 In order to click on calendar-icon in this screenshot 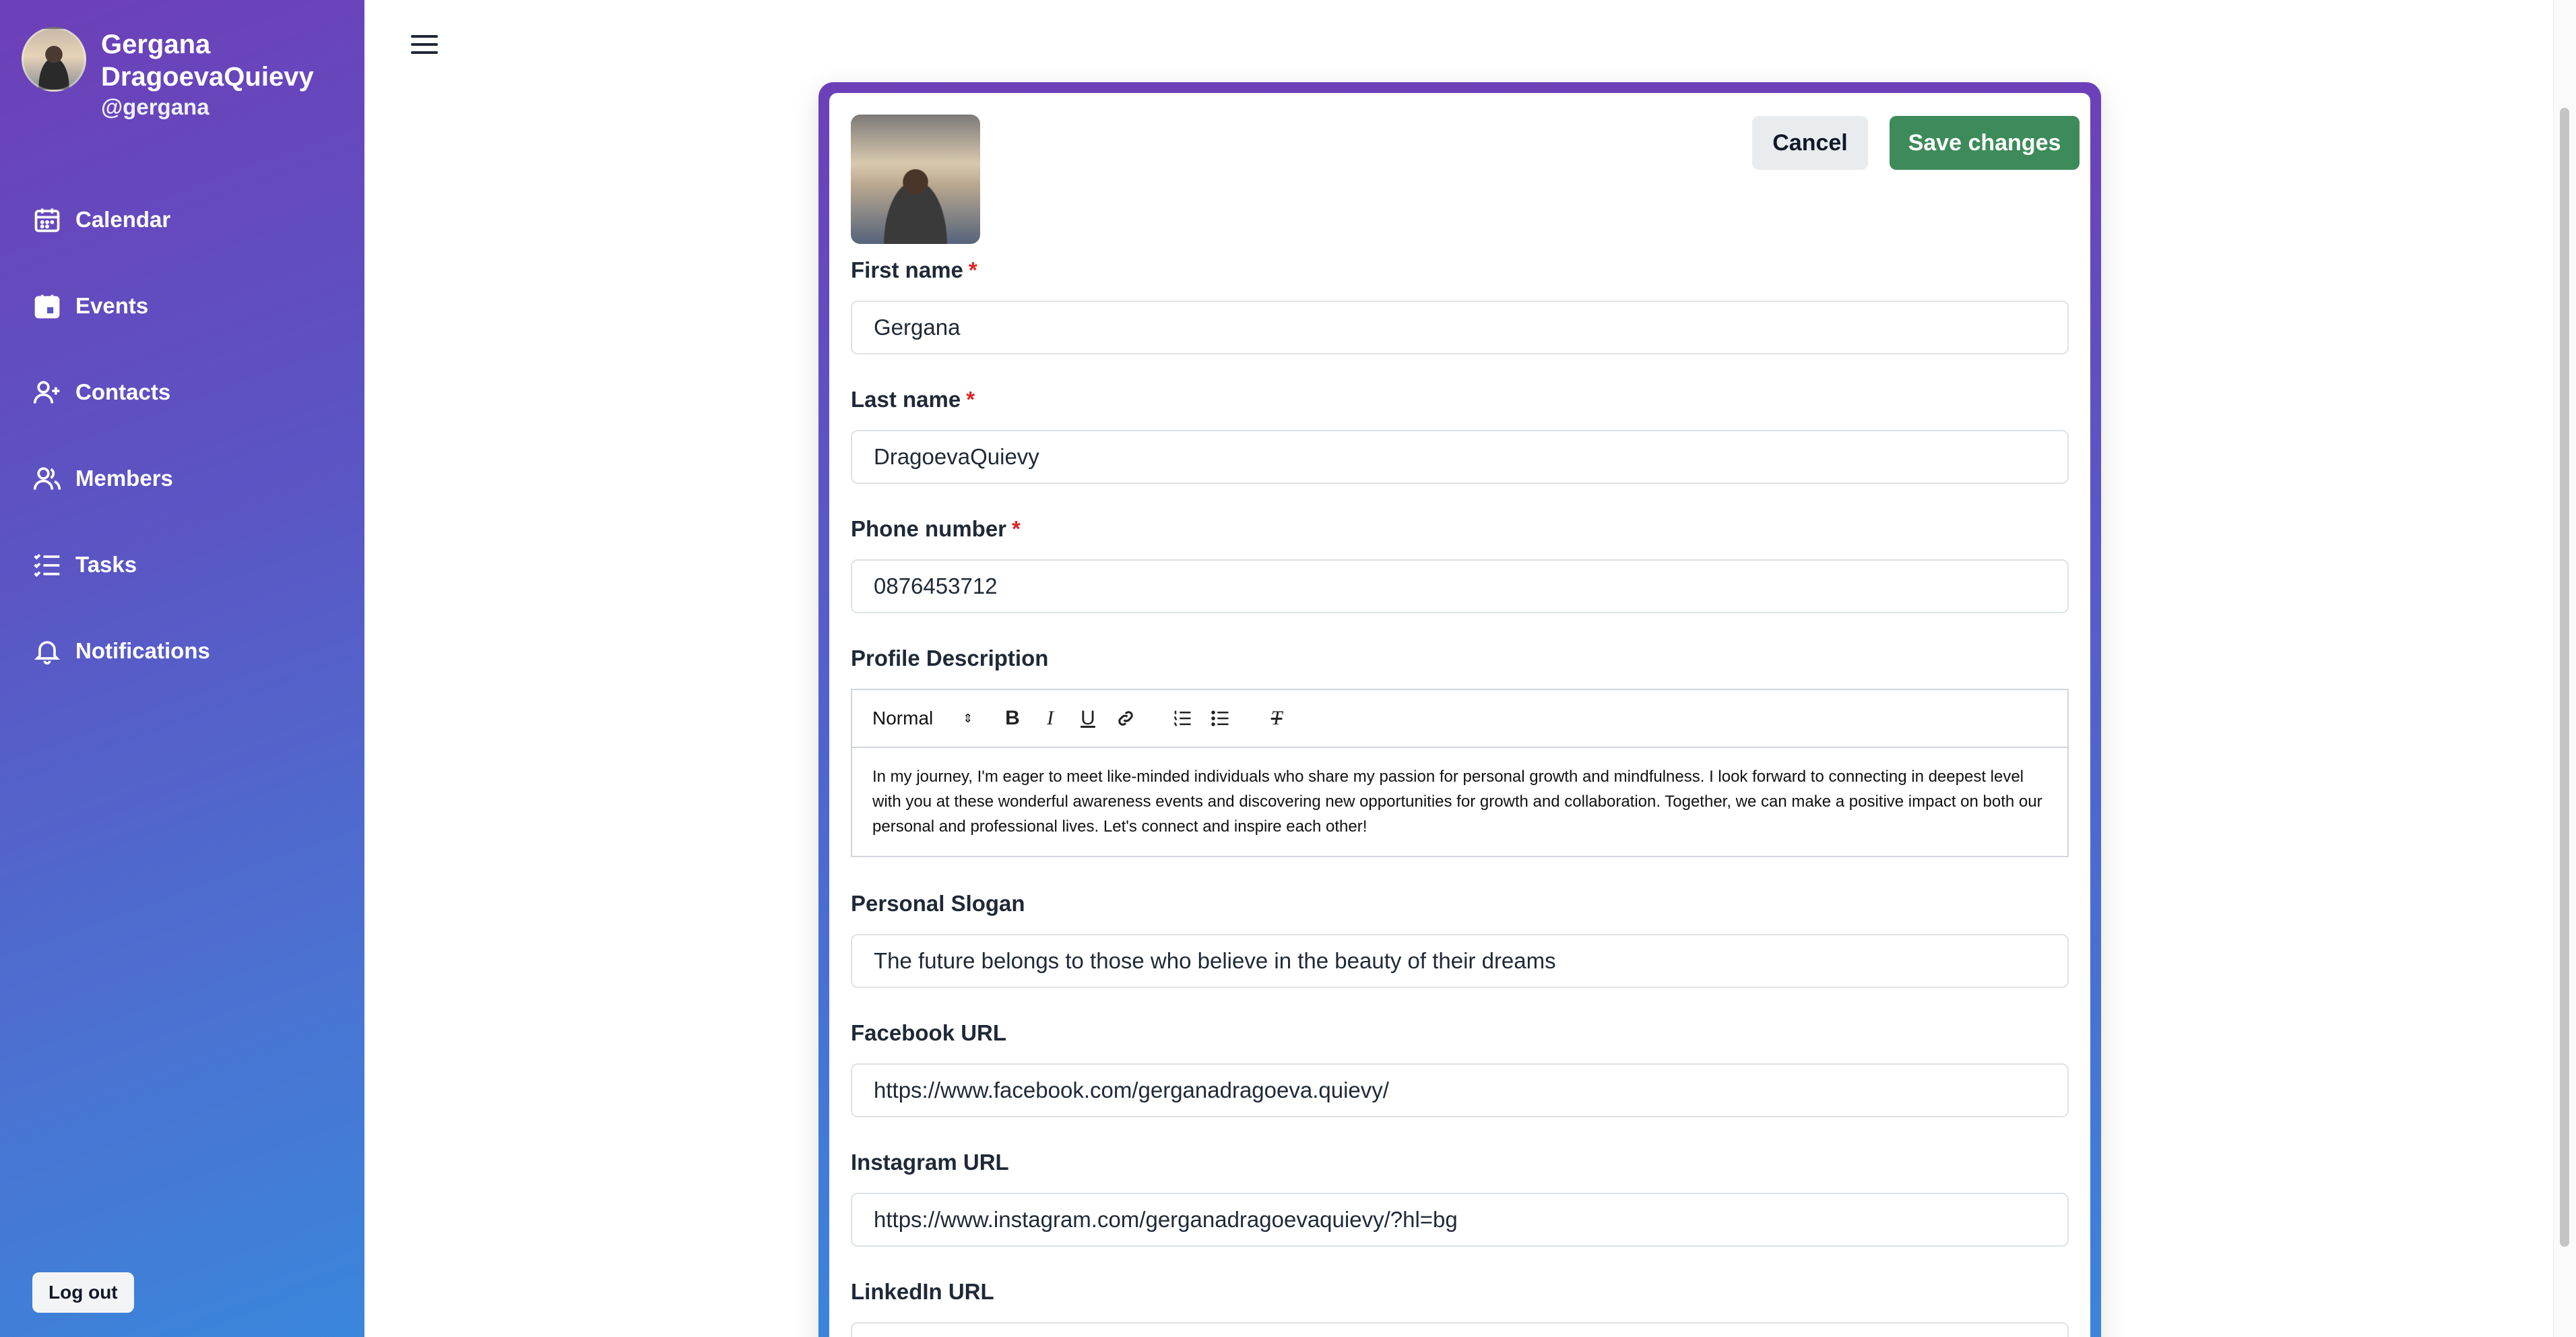, I will do `click(47, 220)`.